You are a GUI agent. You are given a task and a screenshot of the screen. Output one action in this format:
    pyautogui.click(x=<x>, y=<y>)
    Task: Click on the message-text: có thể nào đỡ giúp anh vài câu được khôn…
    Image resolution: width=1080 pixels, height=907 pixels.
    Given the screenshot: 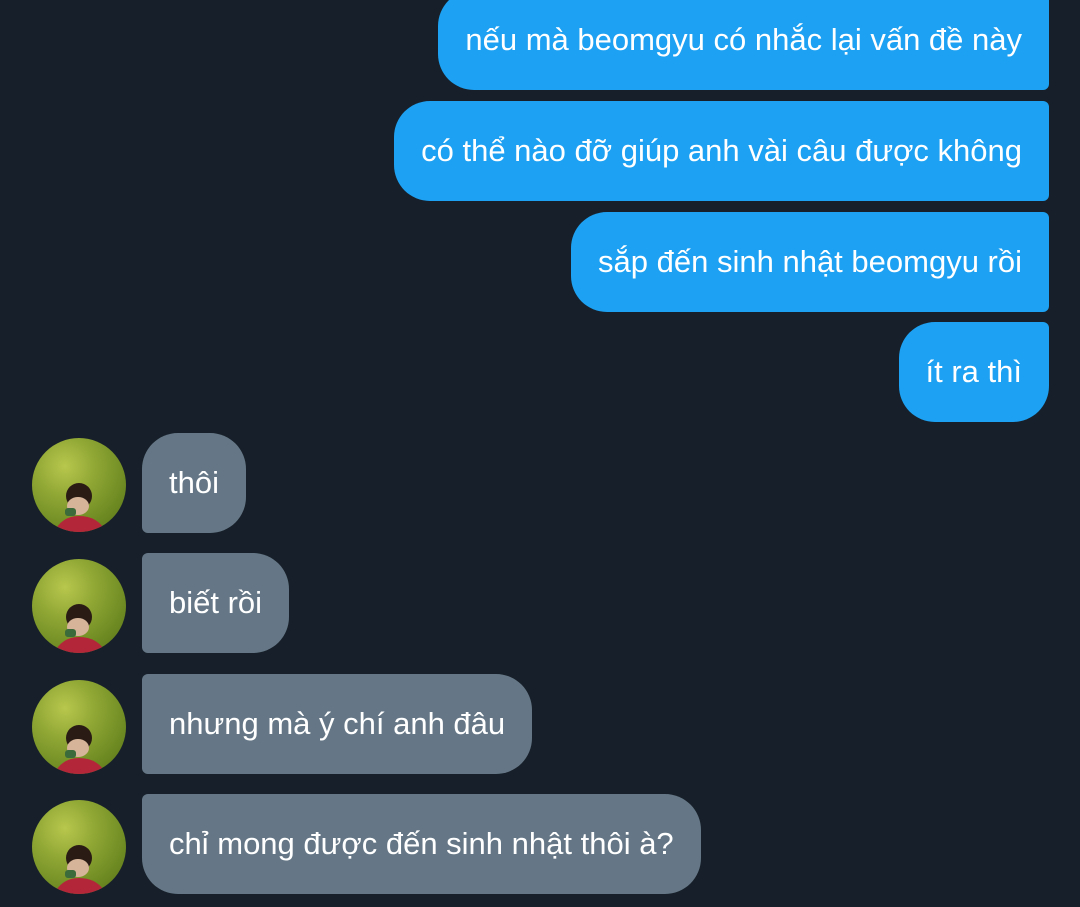 What is the action you would take?
    pyautogui.click(x=721, y=150)
    